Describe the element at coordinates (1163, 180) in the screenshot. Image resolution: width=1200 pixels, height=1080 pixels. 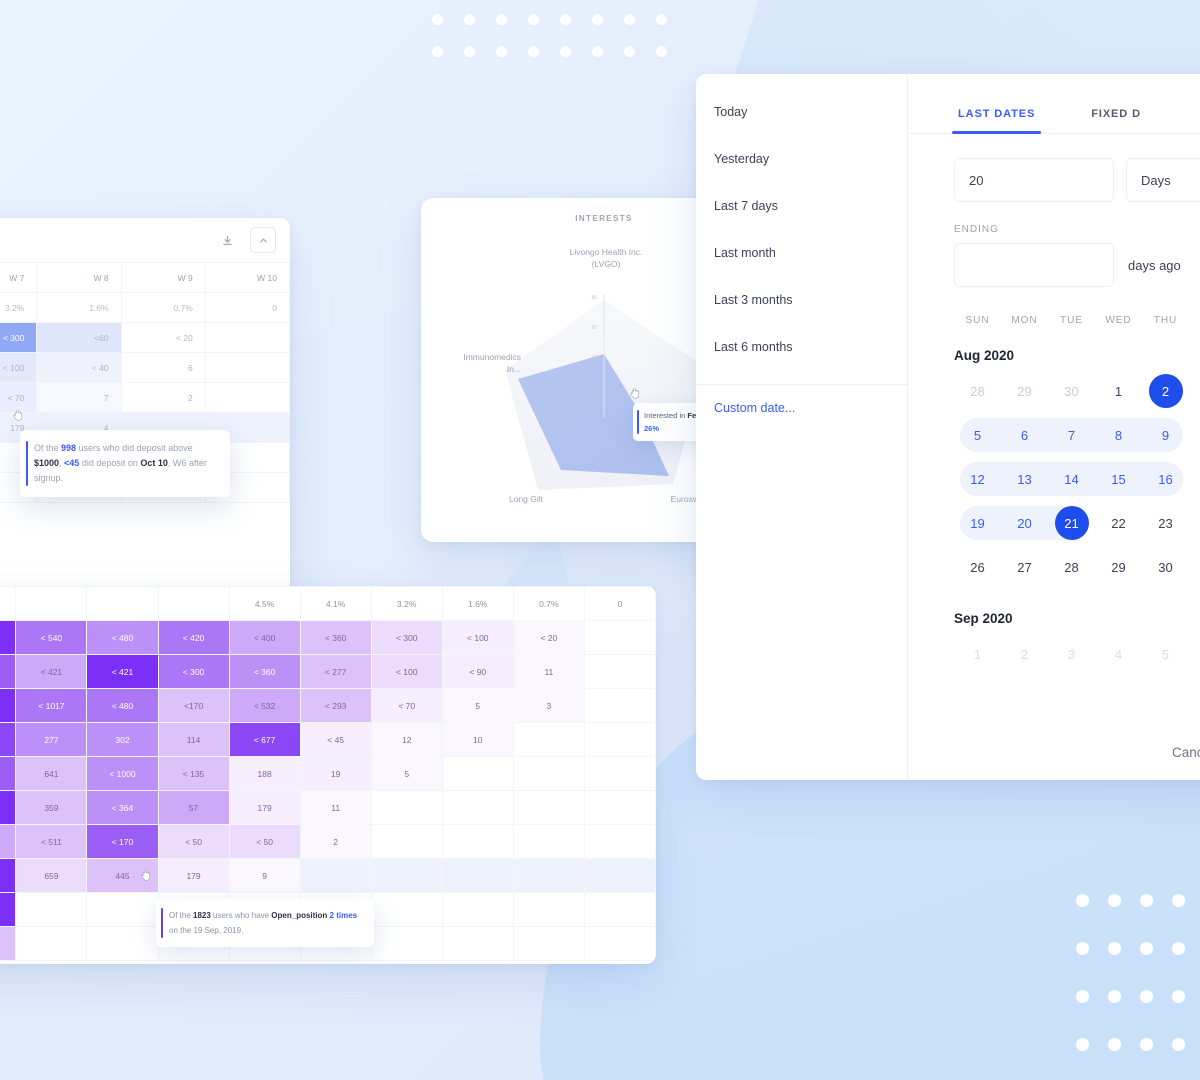
I see `unit-select: Days` at that location.